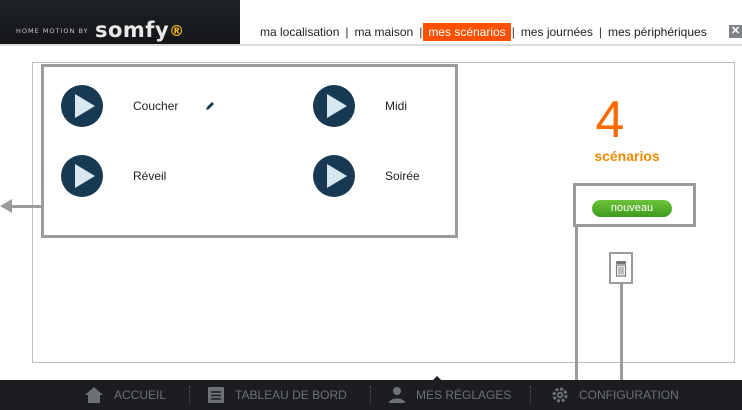 This screenshot has width=742, height=410. Describe the element at coordinates (216, 395) in the screenshot. I see `dashboard-icon` at that location.